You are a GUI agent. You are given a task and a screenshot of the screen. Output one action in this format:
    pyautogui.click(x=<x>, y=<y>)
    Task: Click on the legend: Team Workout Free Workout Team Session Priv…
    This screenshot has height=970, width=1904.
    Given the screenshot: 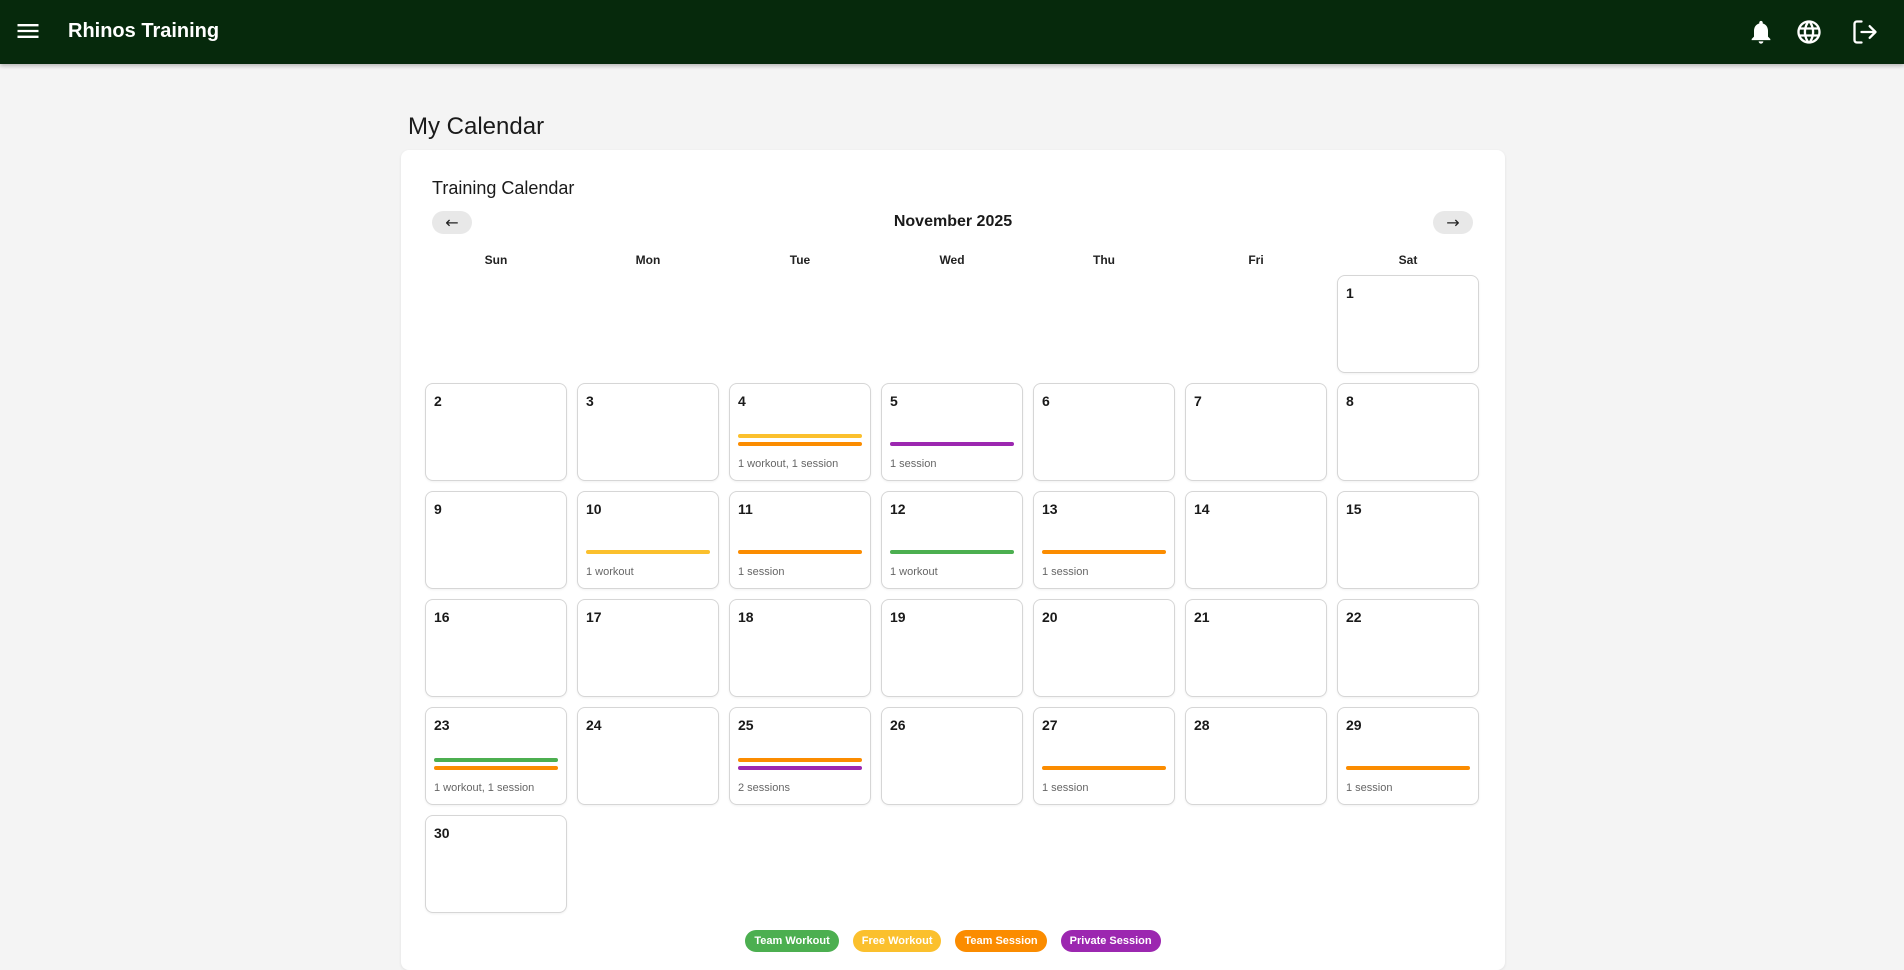 What is the action you would take?
    pyautogui.click(x=953, y=941)
    